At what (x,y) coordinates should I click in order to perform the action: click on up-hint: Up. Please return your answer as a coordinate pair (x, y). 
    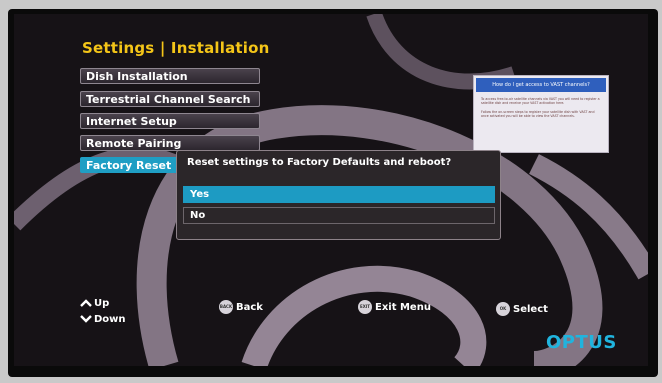
    Looking at the image, I should click on (94, 303).